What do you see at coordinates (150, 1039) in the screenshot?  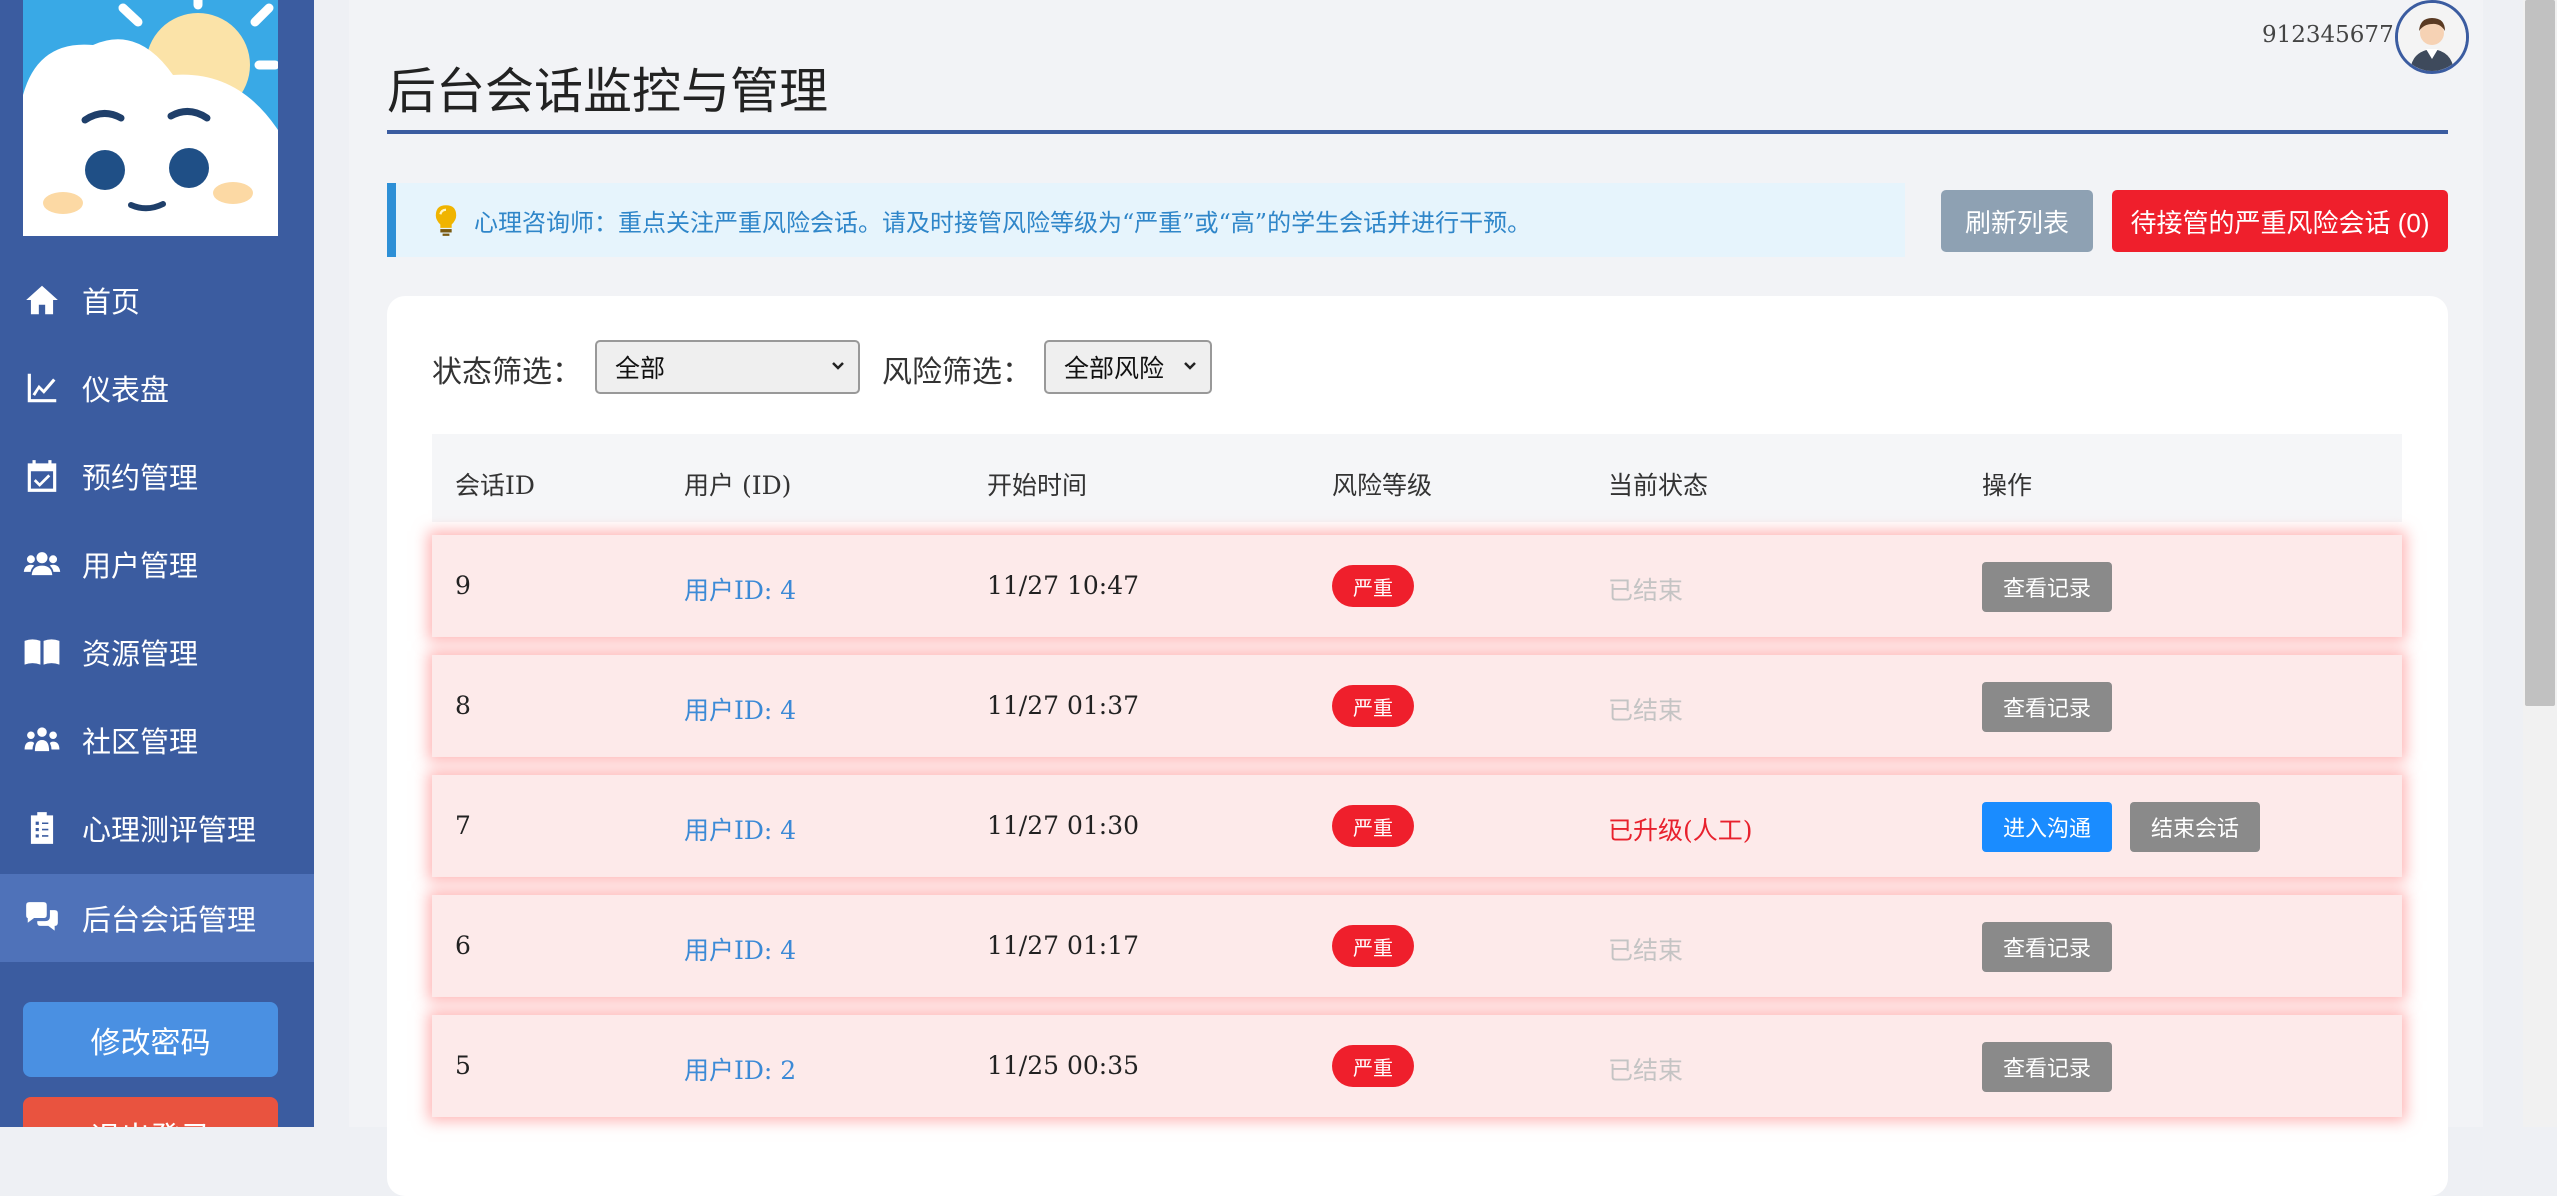 I see `change-password-button: 修改密码` at bounding box center [150, 1039].